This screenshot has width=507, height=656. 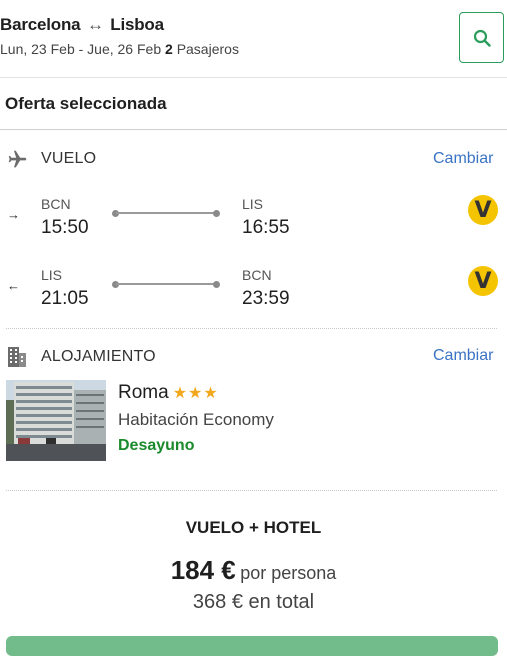 I want to click on flight-section-label: VUELO, so click(x=69, y=158).